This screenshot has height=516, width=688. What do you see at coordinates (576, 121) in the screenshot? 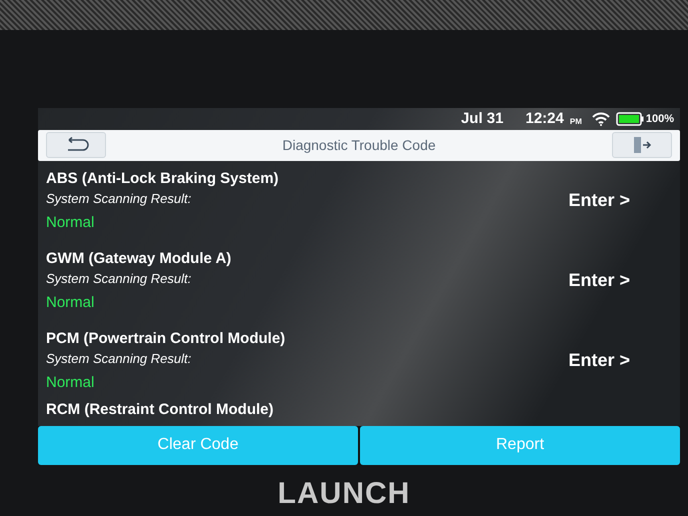
I see `status-meridiem: PM` at bounding box center [576, 121].